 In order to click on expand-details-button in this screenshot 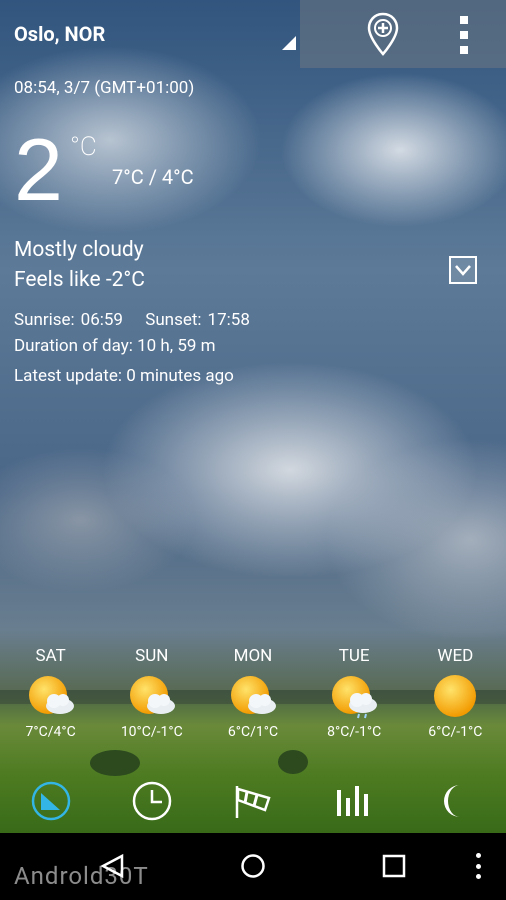, I will do `click(463, 270)`.